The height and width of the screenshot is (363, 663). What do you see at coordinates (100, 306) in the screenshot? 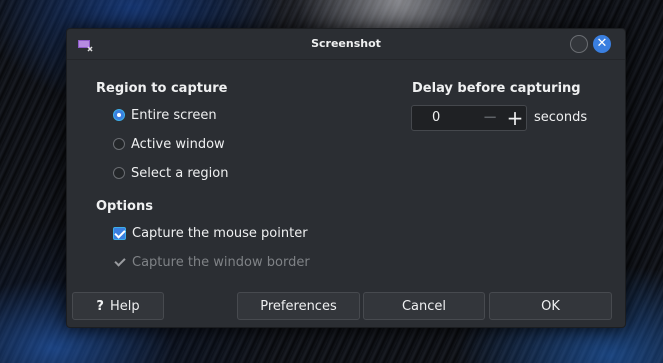
I see `help-icon: ?` at bounding box center [100, 306].